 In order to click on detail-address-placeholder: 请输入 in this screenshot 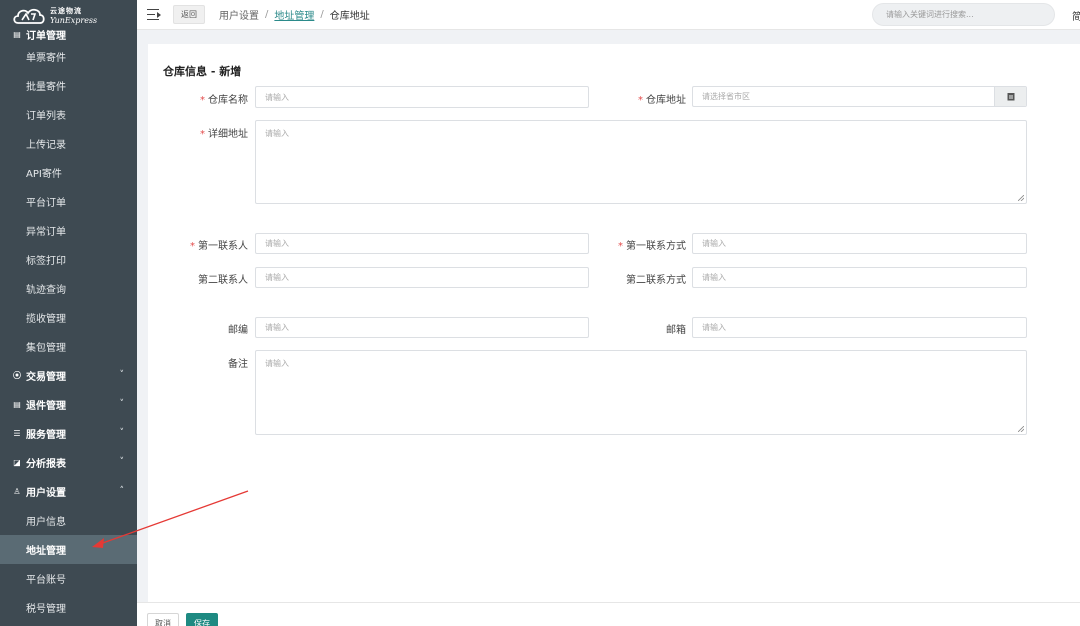, I will do `click(277, 133)`.